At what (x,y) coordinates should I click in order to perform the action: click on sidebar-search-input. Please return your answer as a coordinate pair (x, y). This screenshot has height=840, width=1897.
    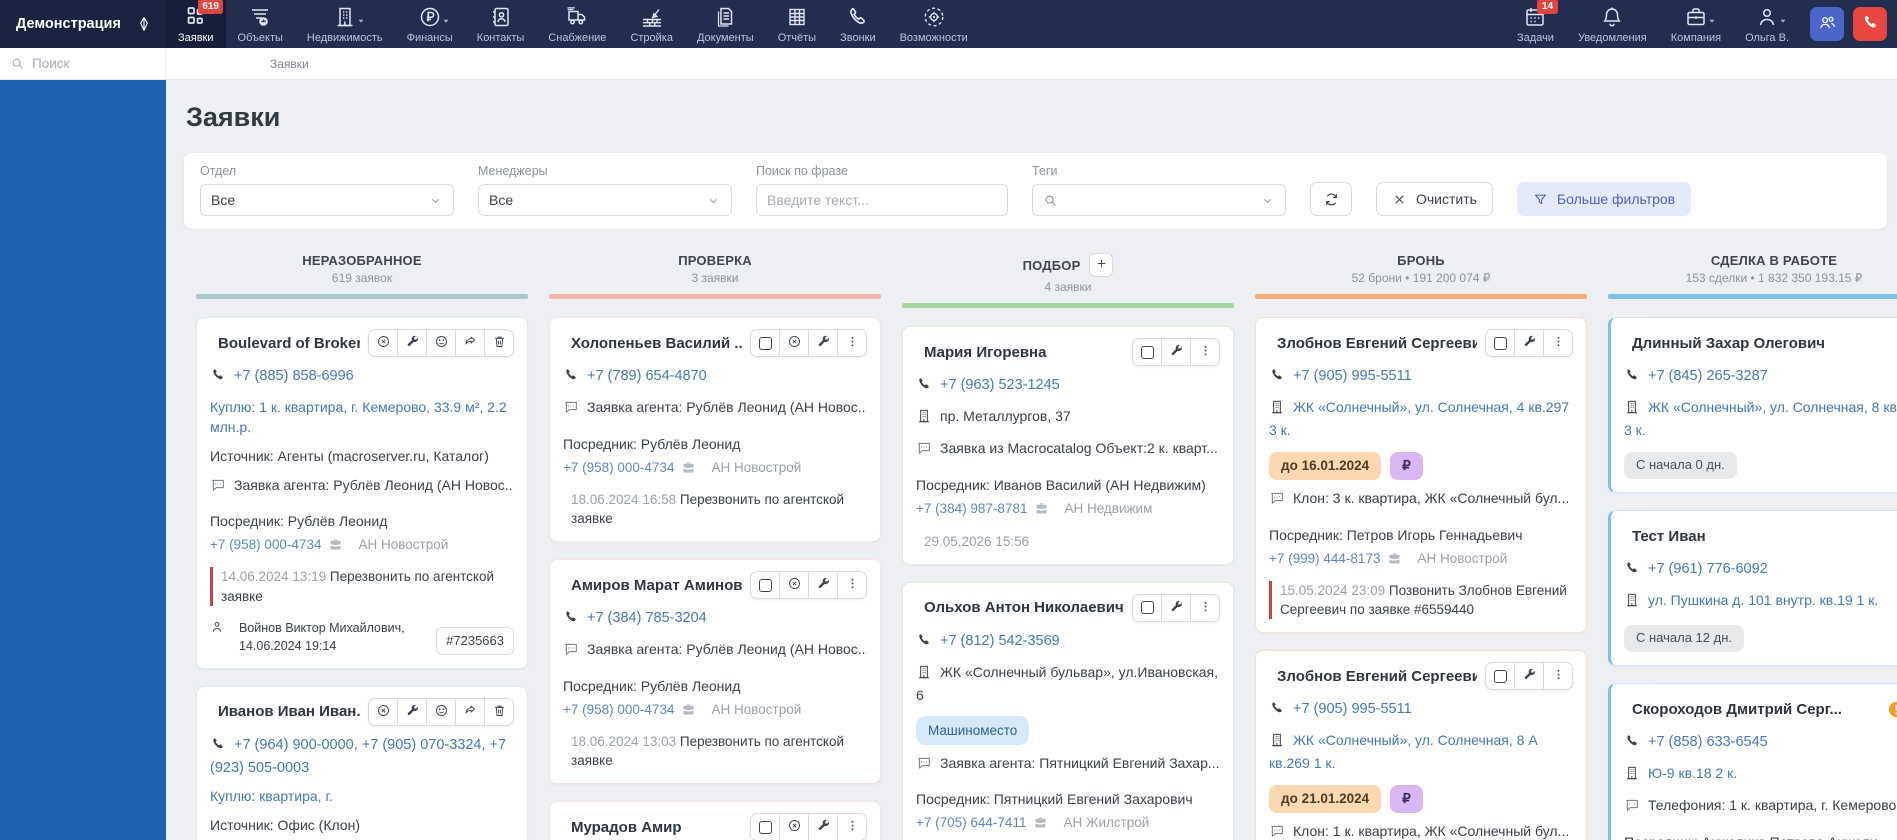
    Looking at the image, I should click on (89, 63).